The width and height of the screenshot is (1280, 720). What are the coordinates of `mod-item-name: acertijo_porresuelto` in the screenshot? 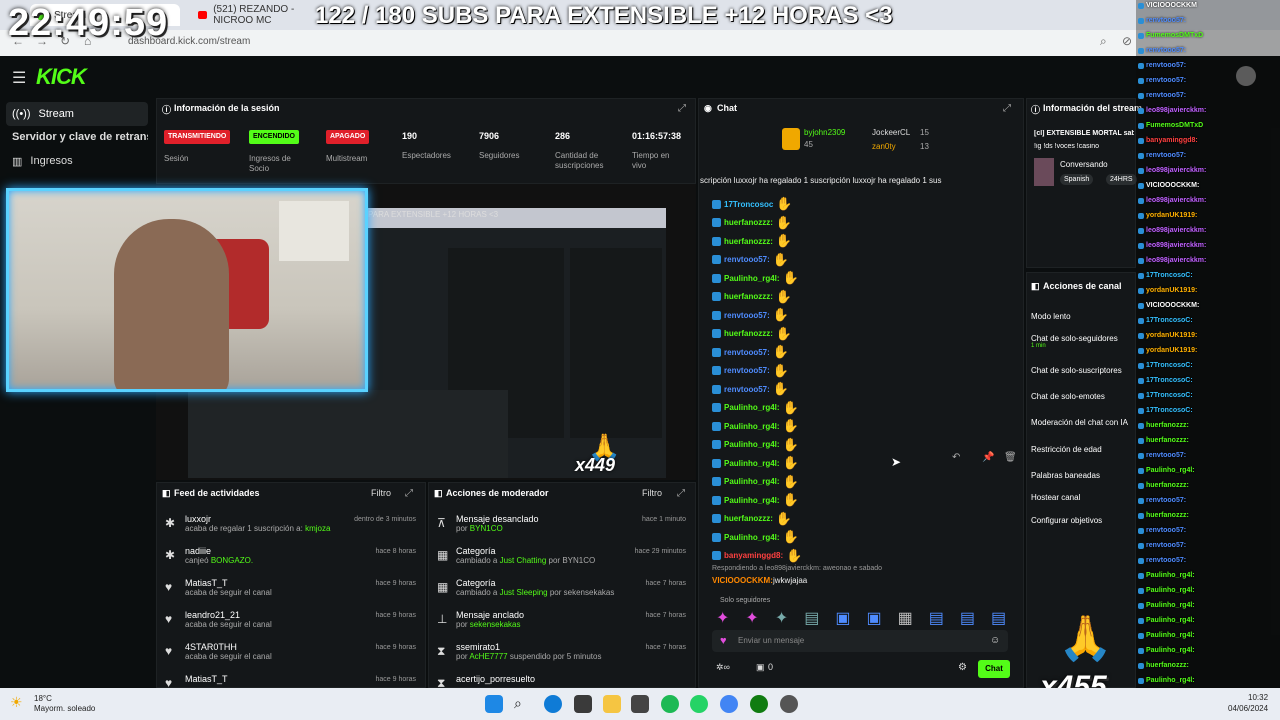 It's located at (536, 679).